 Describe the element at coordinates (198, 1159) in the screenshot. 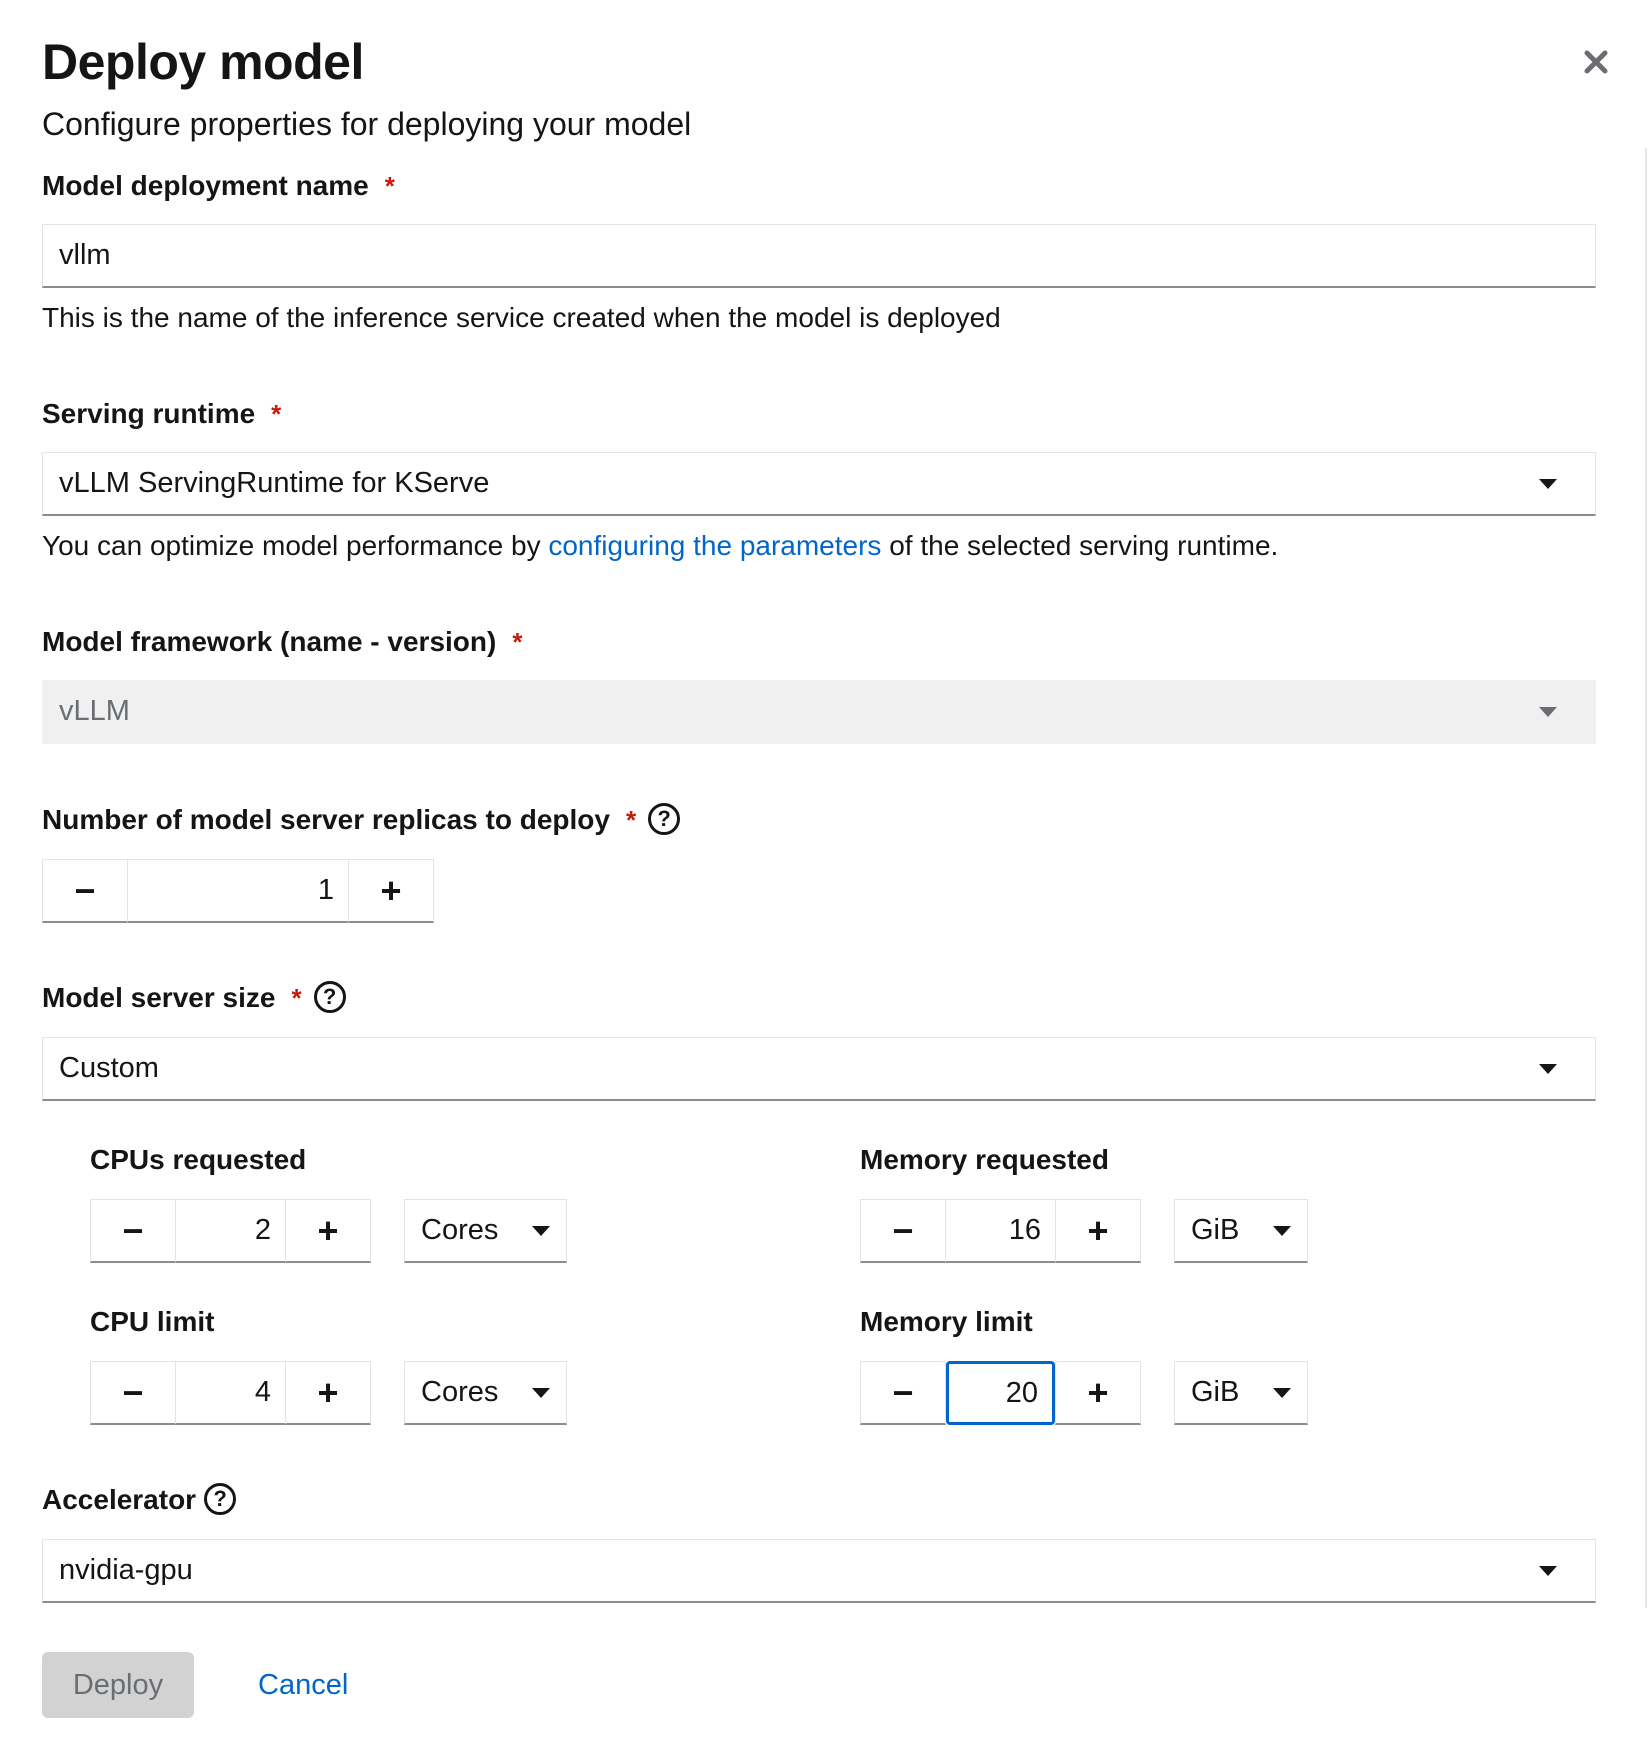

I see `cpus-requested-label: CPUs requested` at that location.